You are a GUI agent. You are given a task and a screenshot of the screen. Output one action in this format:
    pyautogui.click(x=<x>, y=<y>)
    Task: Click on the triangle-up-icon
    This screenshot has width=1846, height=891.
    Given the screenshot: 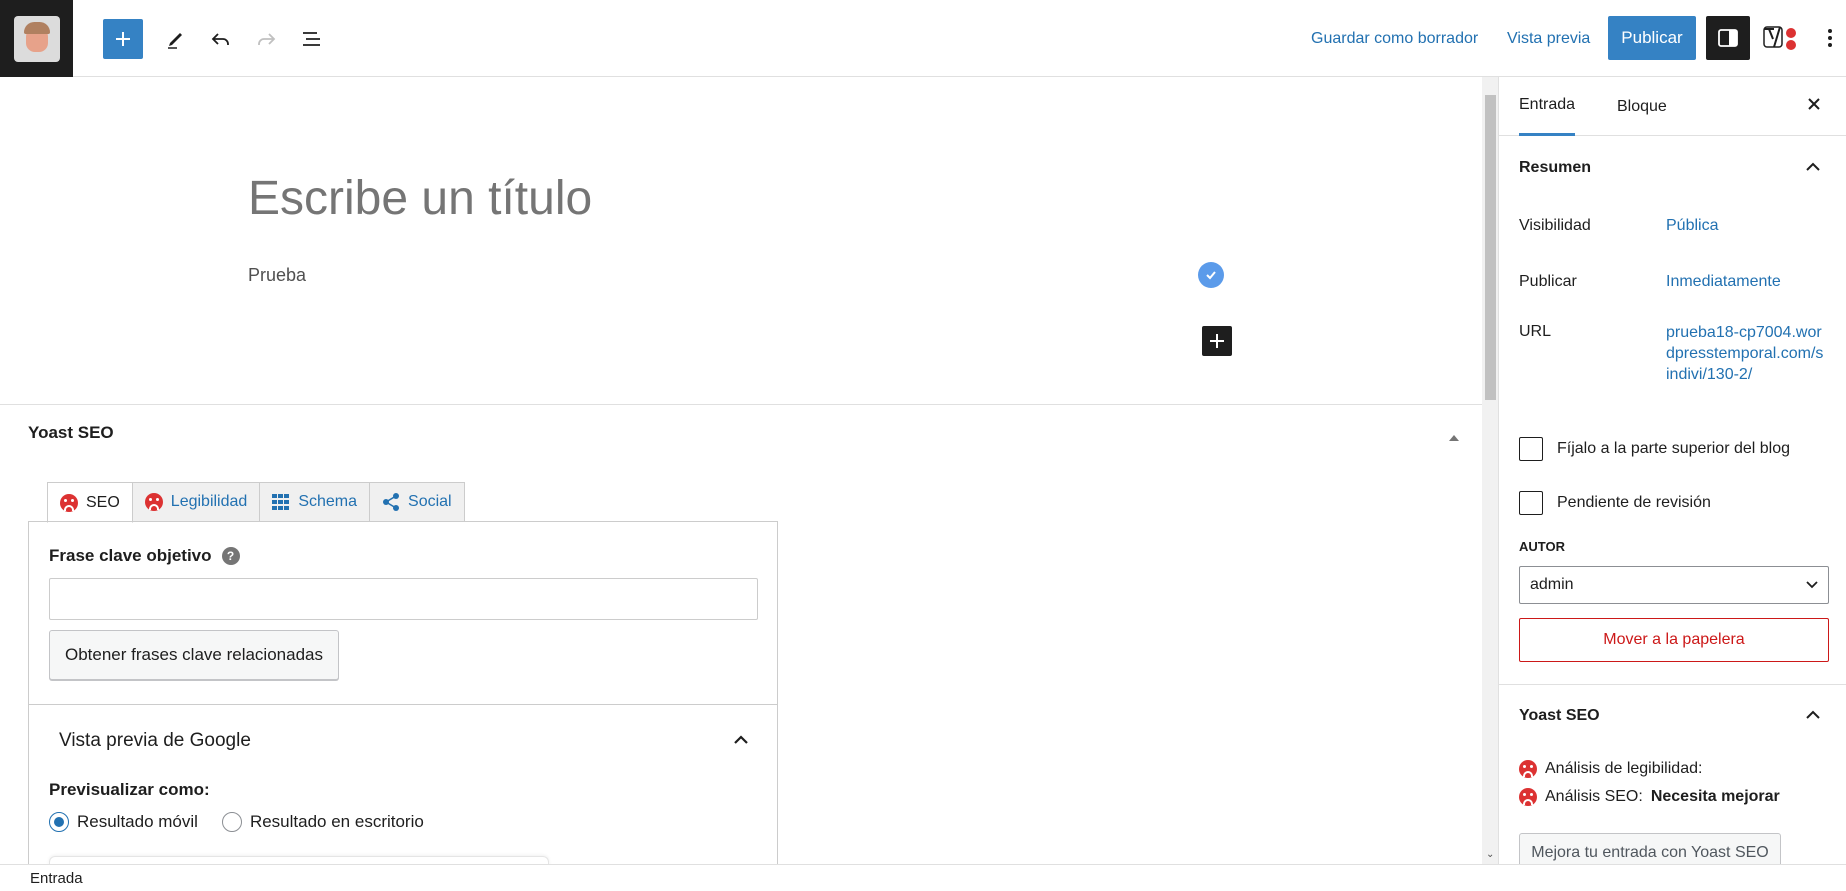 What is the action you would take?
    pyautogui.click(x=1454, y=438)
    